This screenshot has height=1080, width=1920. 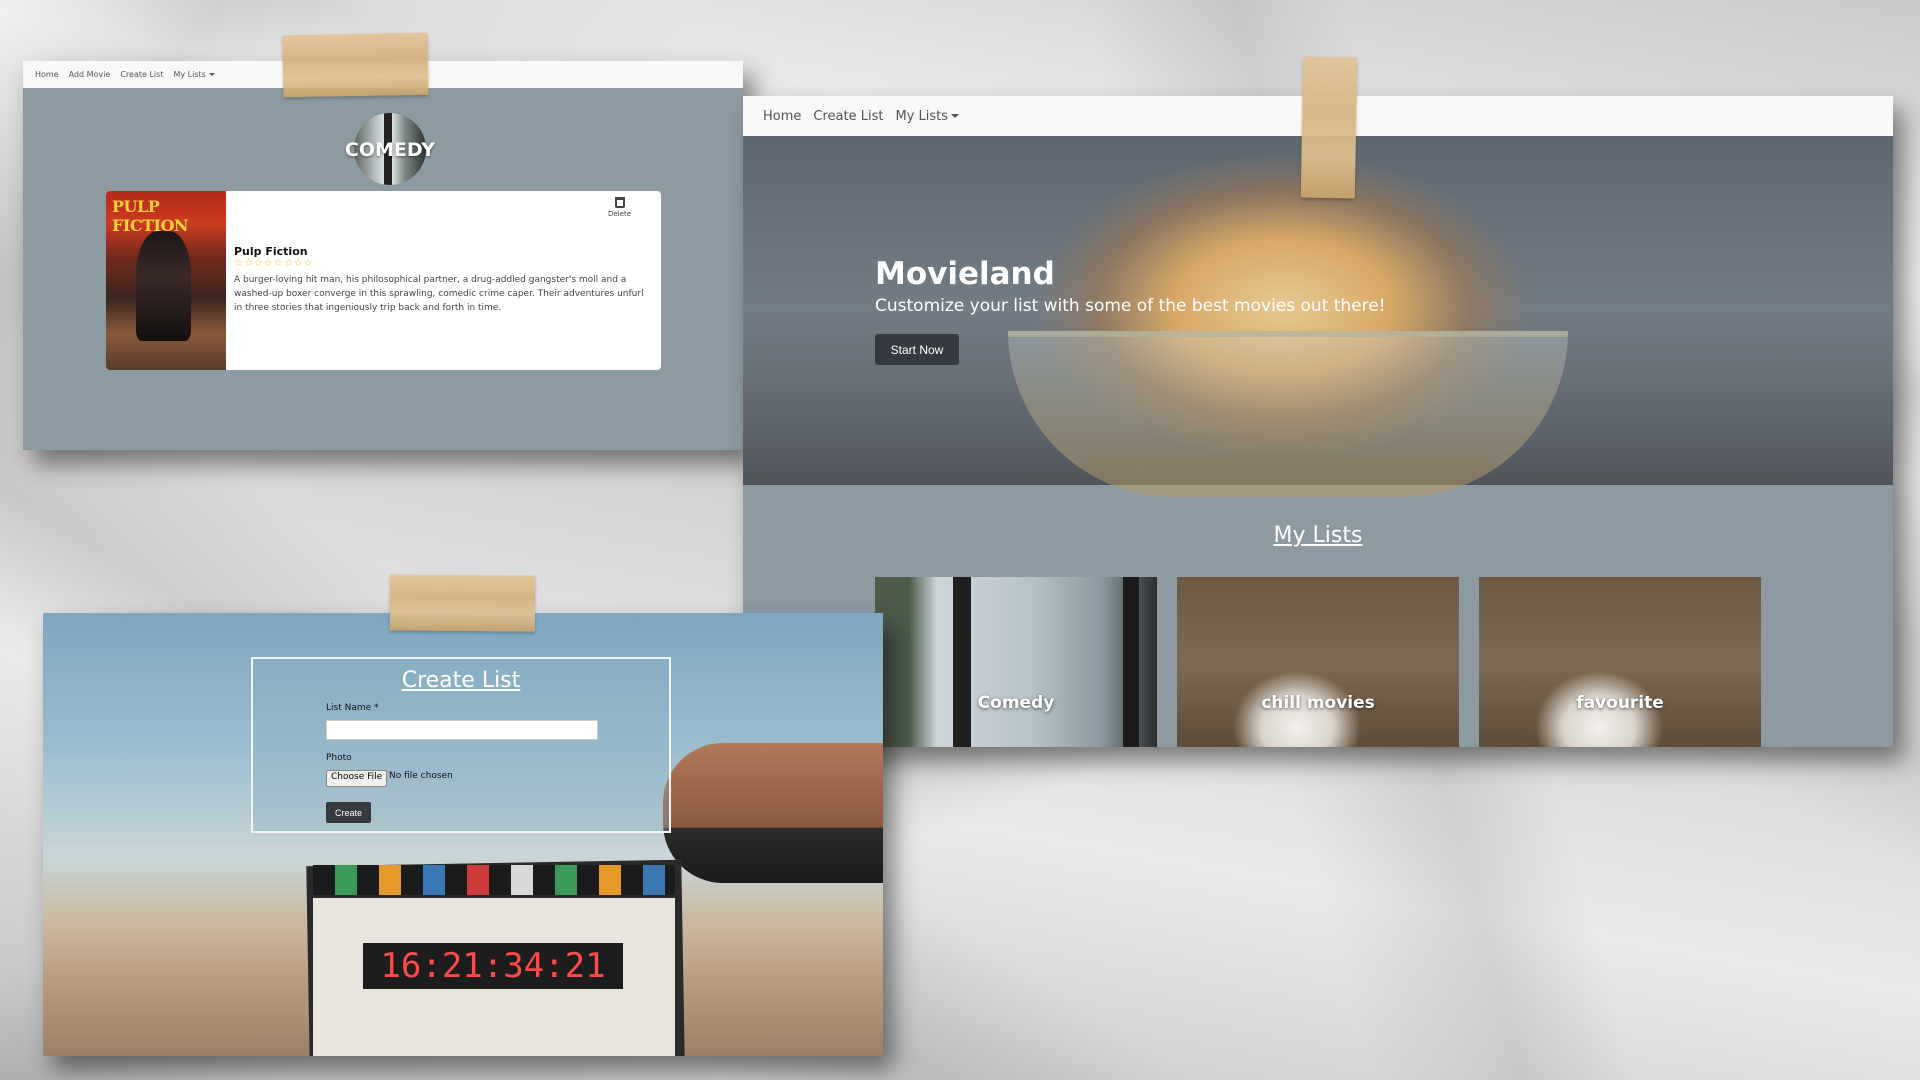 I want to click on hand-image, so click(x=773, y=813).